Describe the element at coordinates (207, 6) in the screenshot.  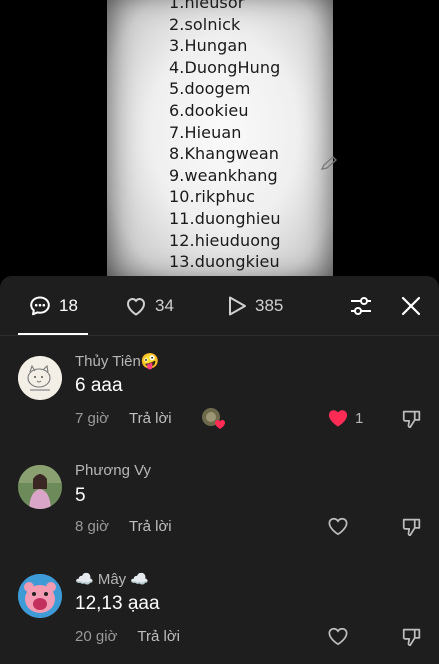
I see `list-item: 1.hieusor` at that location.